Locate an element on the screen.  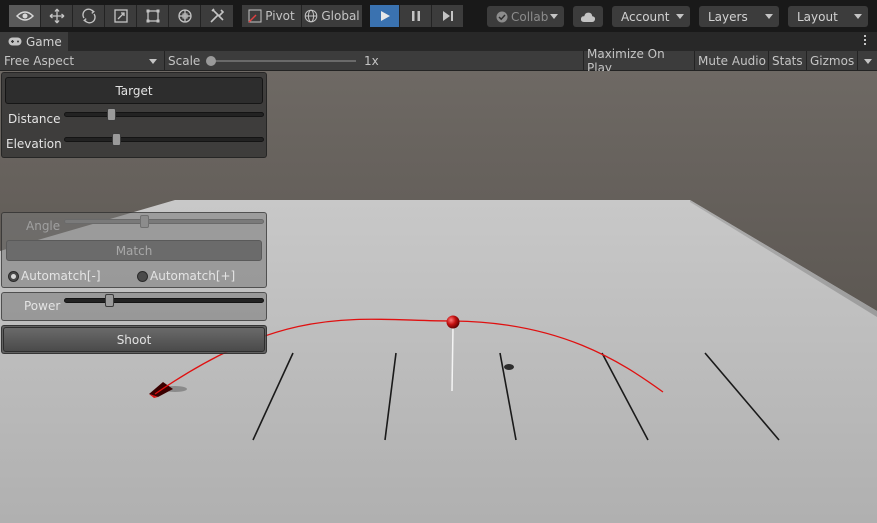
angle-slider is located at coordinates (164, 221).